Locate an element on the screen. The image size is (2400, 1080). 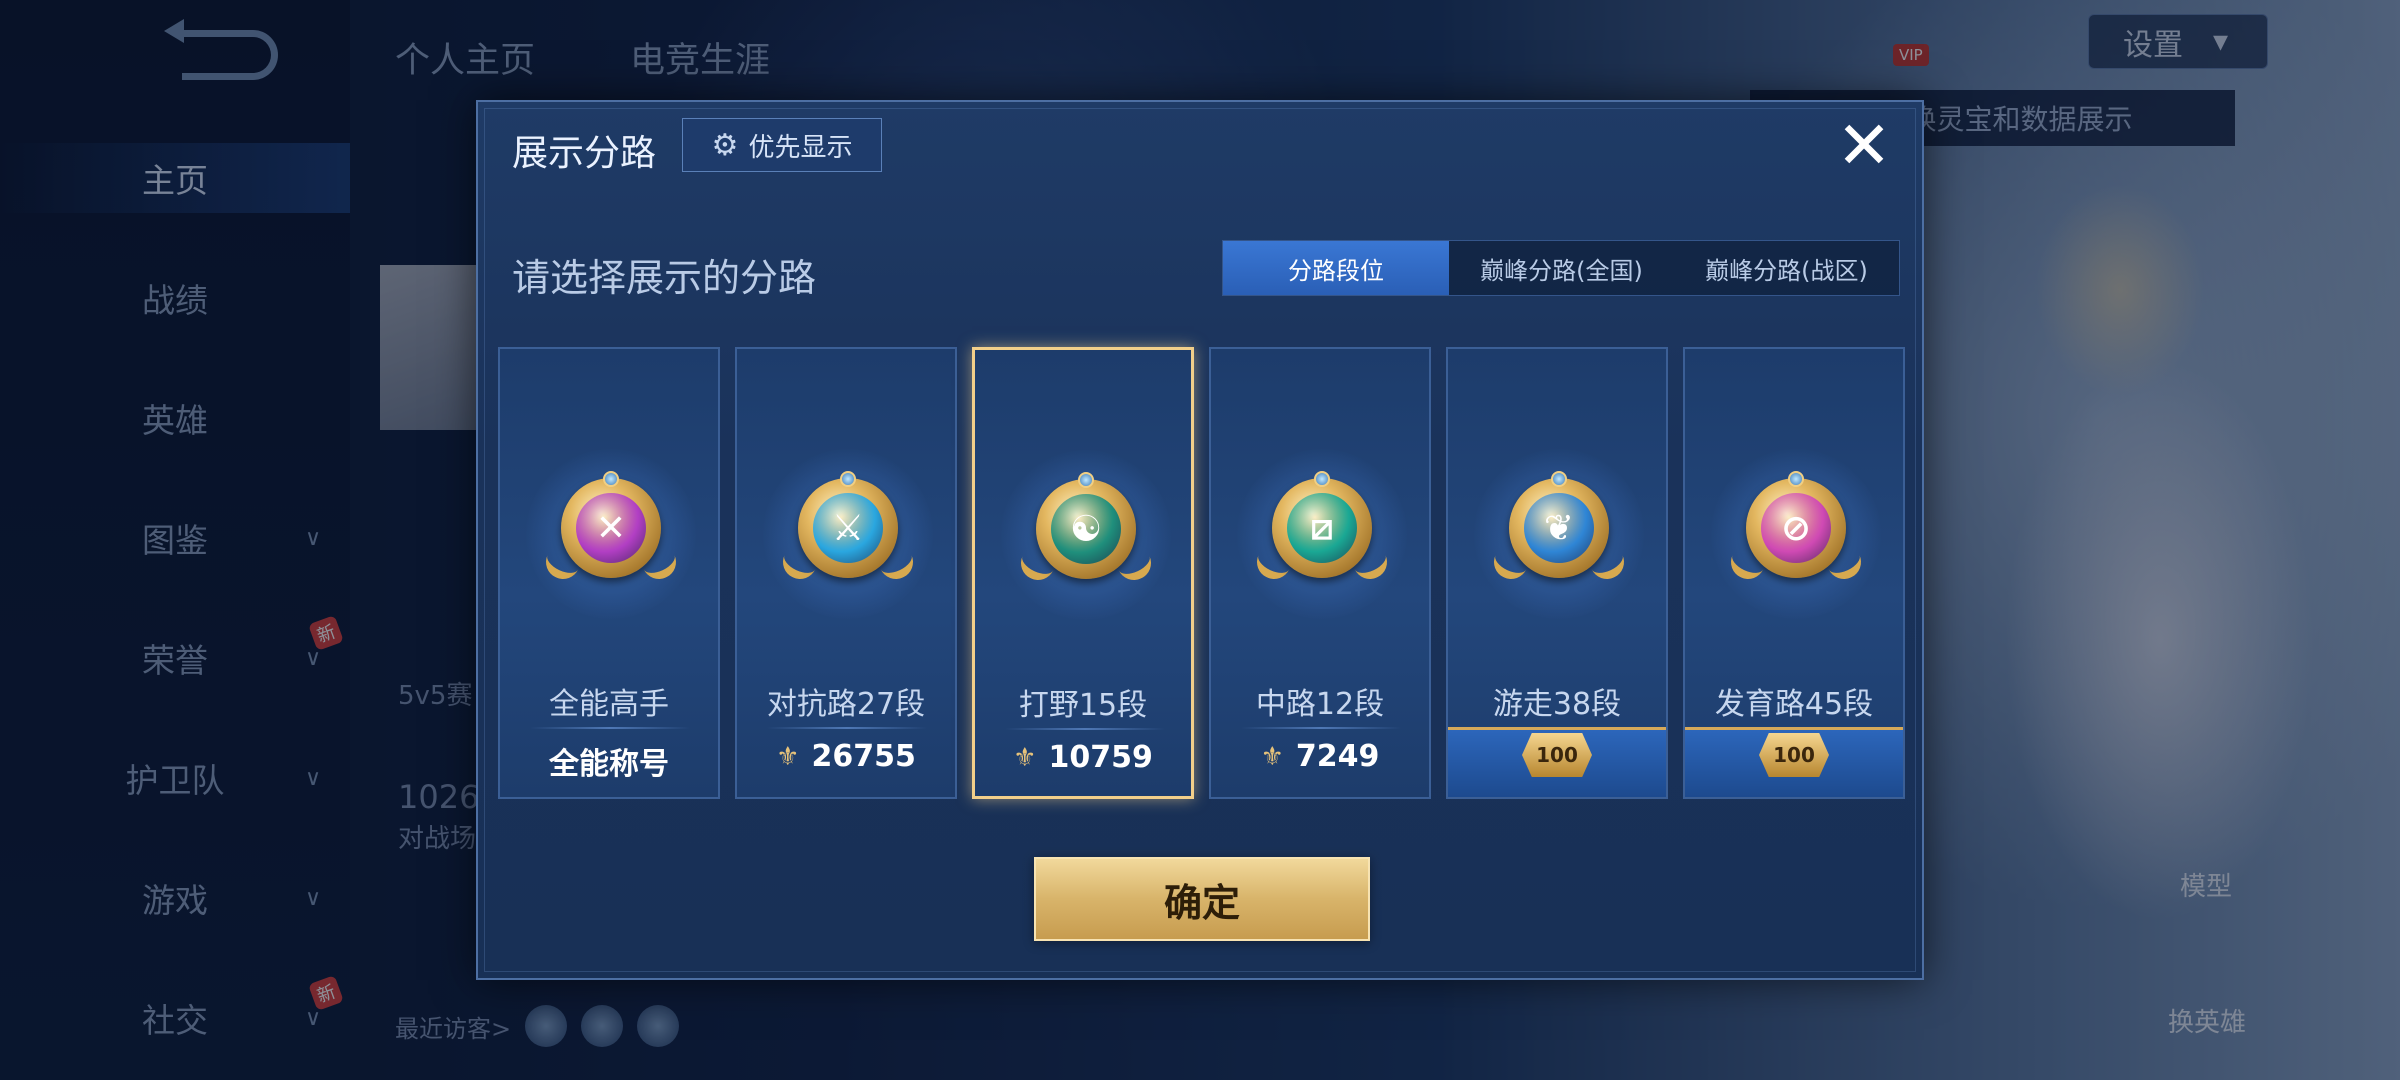
lane-card-name: 发育路45段 is located at coordinates (1794, 704).